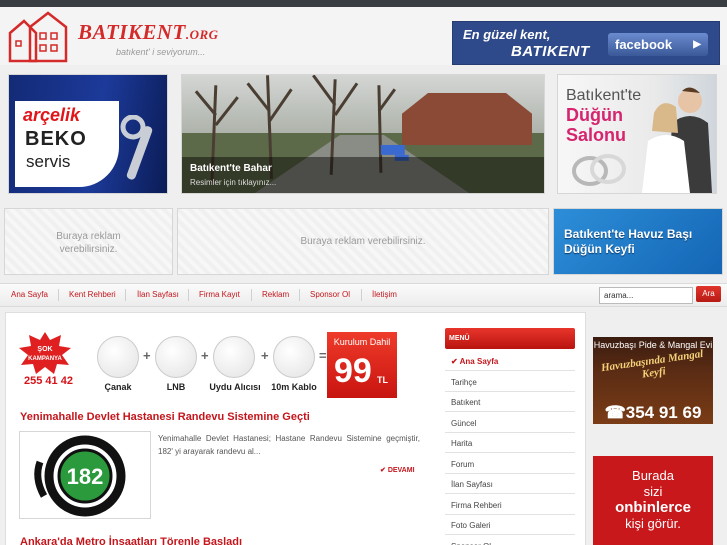 Image resolution: width=727 pixels, height=545 pixels. Describe the element at coordinates (362, 342) in the screenshot. I see `price-label: Kurulum Dahil` at that location.